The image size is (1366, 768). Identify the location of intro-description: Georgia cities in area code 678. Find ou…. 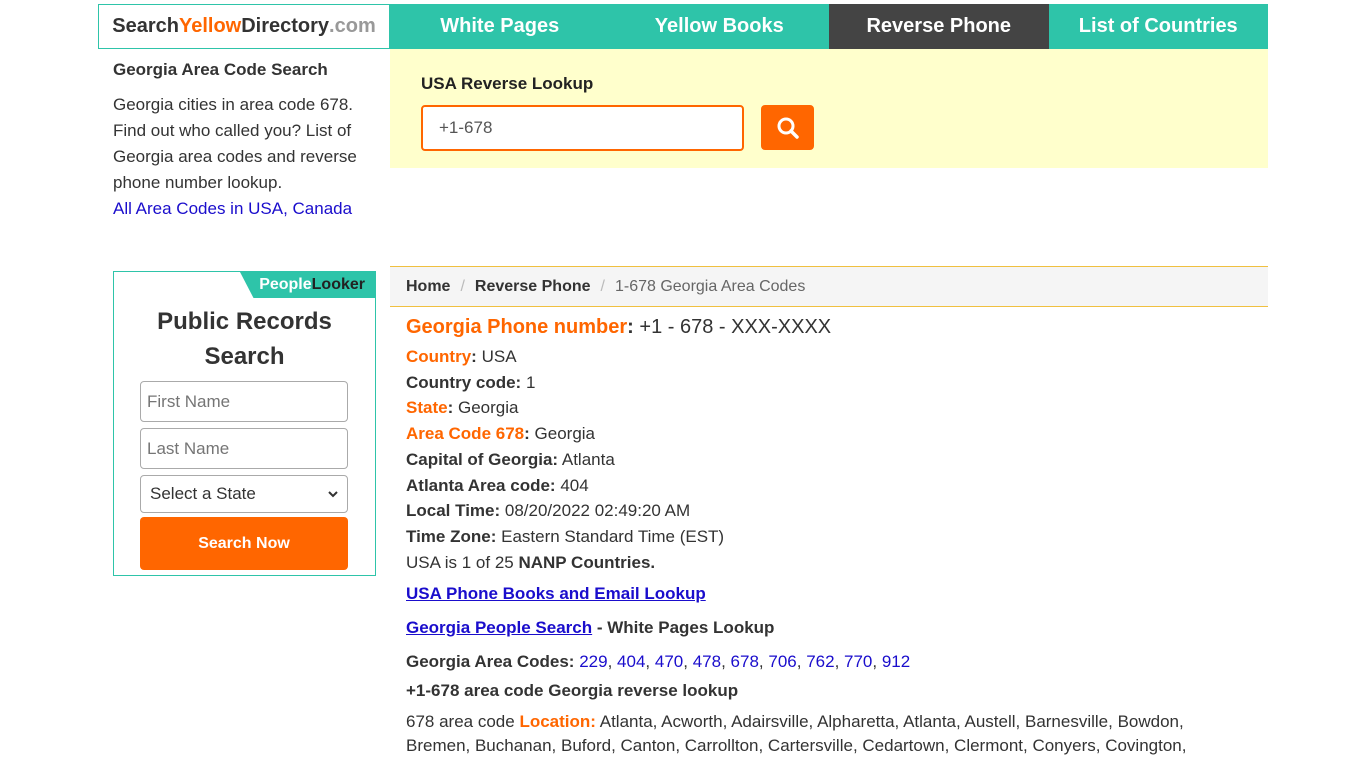
(235, 143).